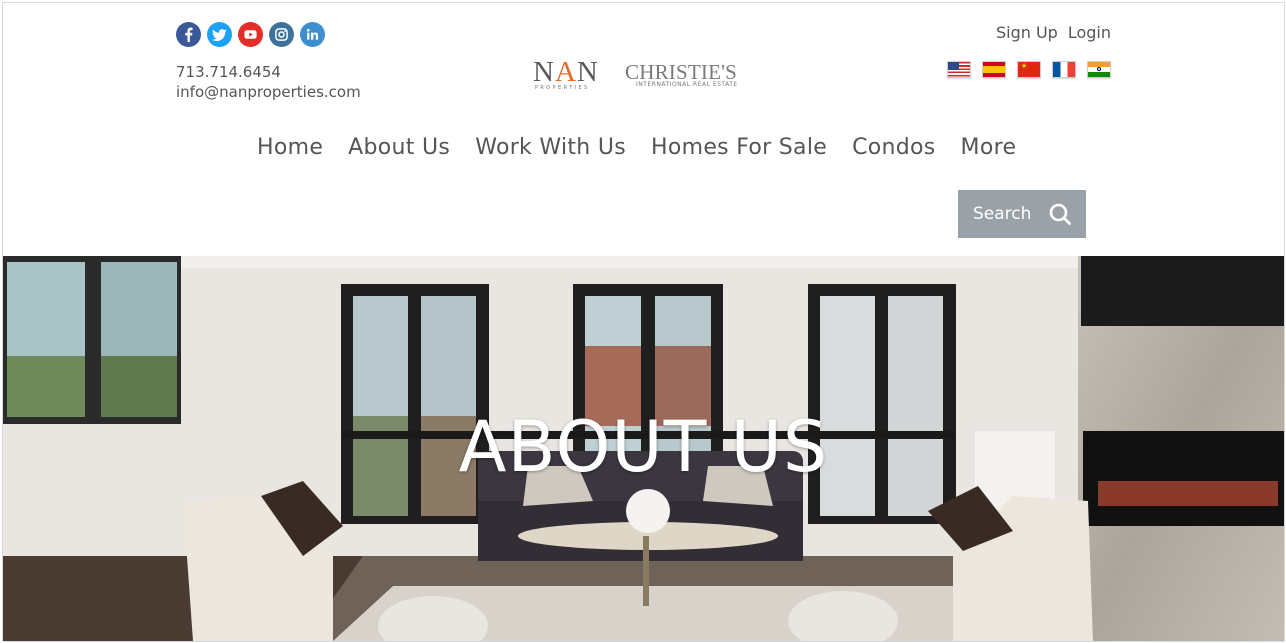 The height and width of the screenshot is (643, 1286). I want to click on nav-item-home: Home, so click(290, 147).